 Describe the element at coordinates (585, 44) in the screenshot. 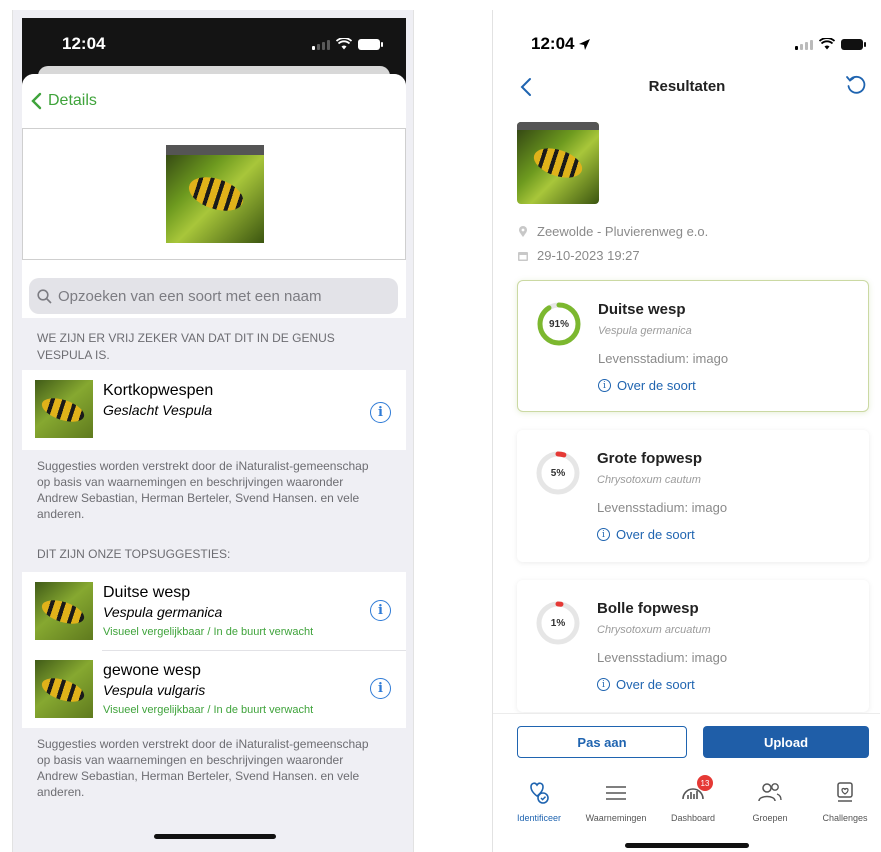

I see `location-arrow-icon` at that location.